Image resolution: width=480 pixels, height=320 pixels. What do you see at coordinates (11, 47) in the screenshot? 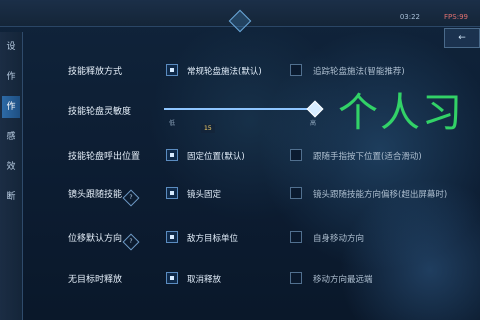
I see `tab-0: 设` at bounding box center [11, 47].